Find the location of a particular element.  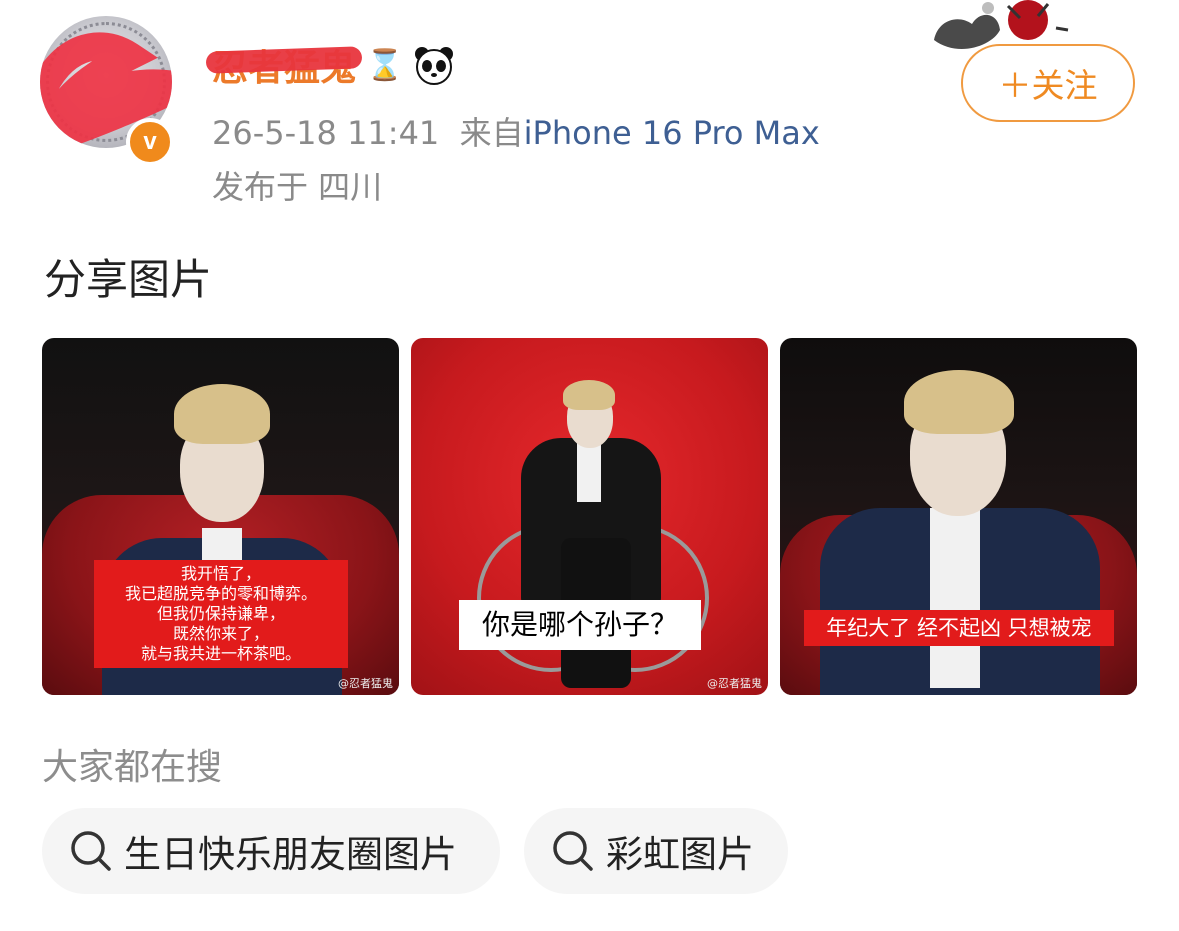

caption-line: 就与我共进一杯茶吧。 is located at coordinates (220, 653).